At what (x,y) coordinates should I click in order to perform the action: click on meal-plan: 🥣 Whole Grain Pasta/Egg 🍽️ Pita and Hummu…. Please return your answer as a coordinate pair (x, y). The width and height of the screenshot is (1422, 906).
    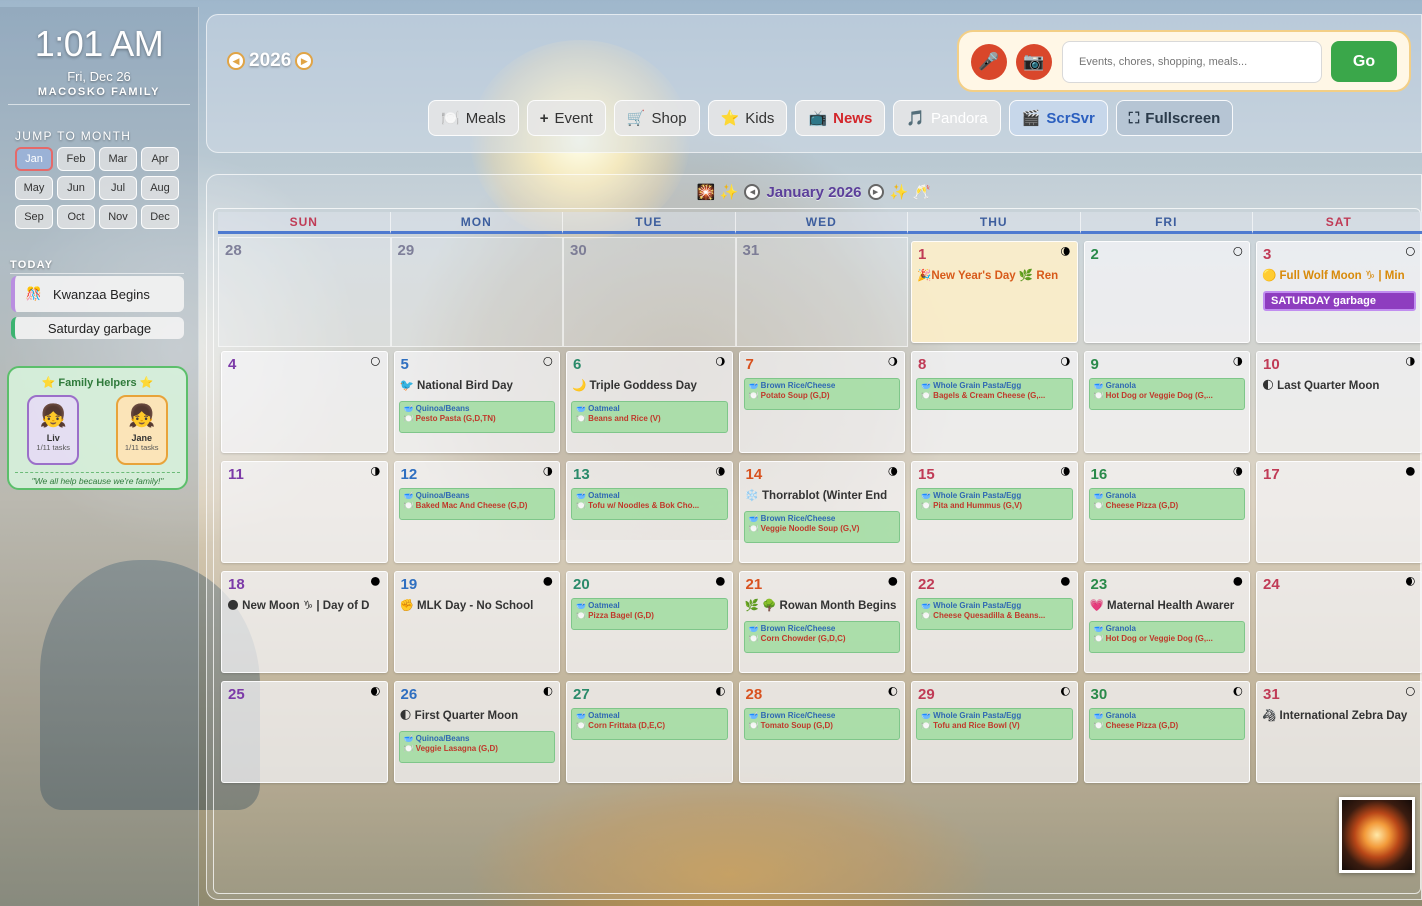
    Looking at the image, I should click on (994, 504).